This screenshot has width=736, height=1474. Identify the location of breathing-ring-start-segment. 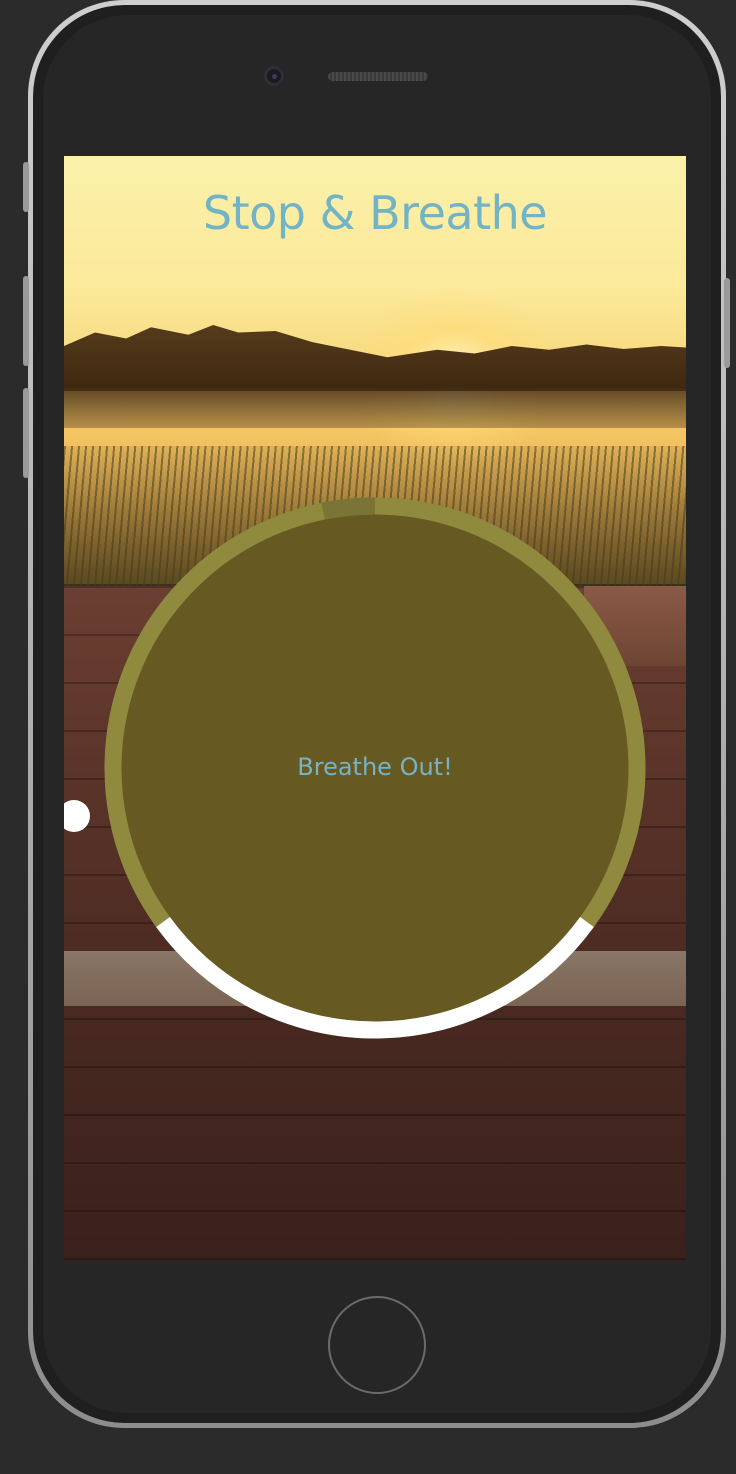
(348, 508).